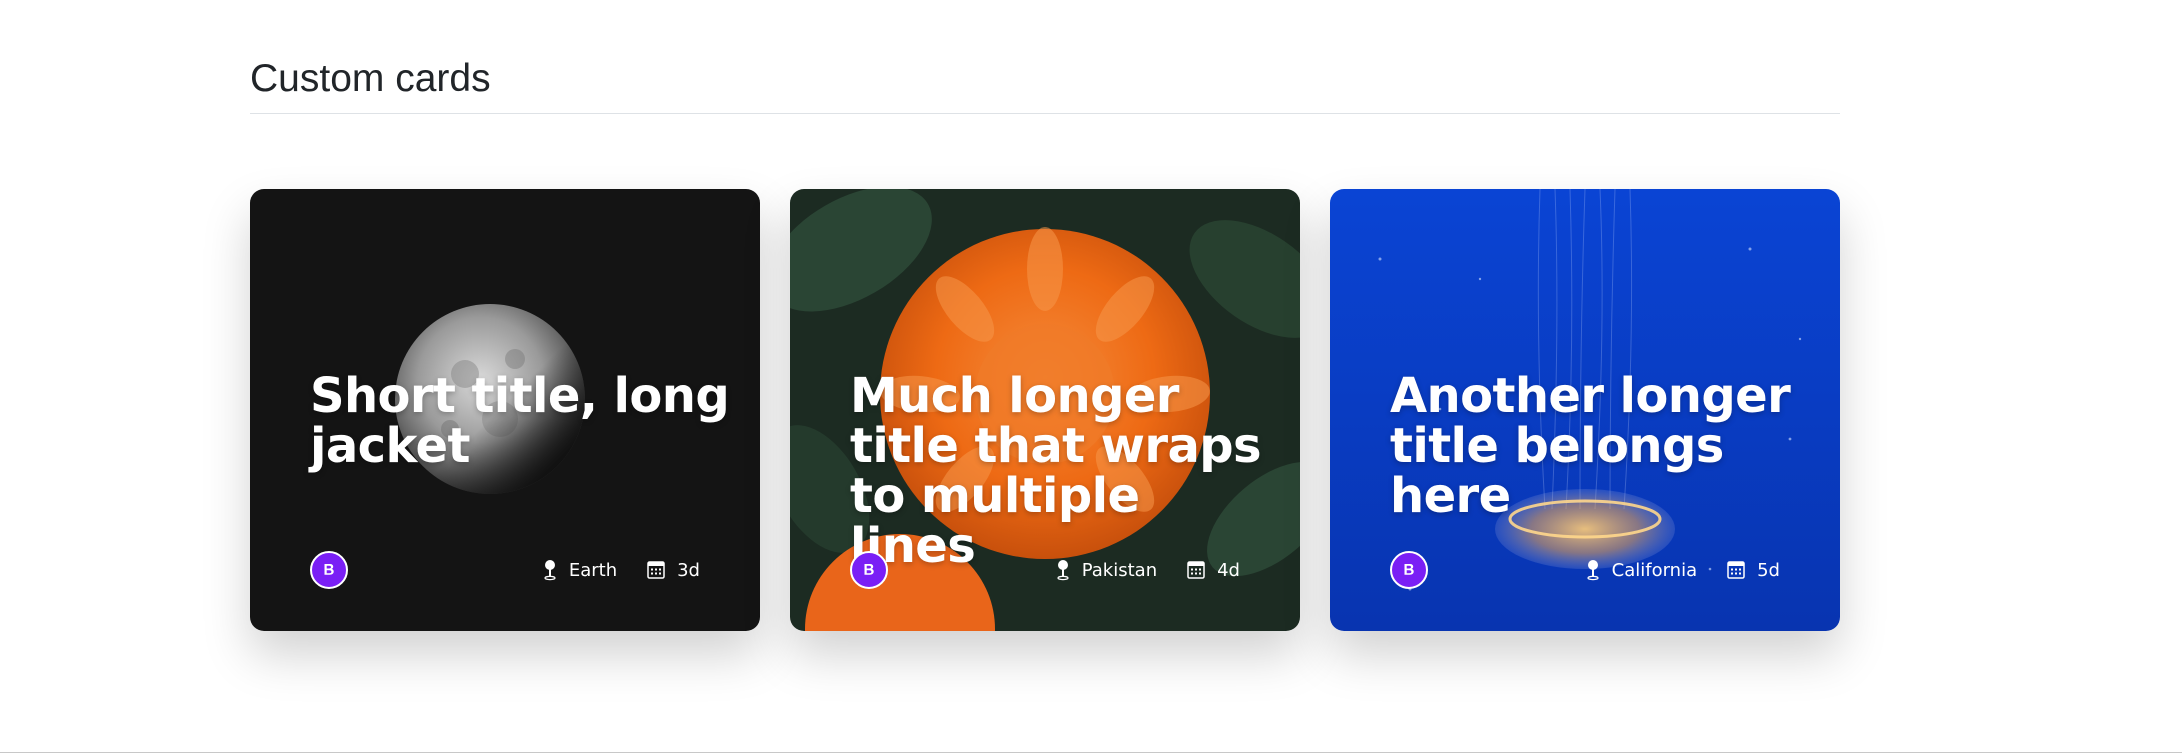 This screenshot has width=2182, height=753. Describe the element at coordinates (1045, 570) in the screenshot. I see `card-footer: Pakistan 4d` at that location.